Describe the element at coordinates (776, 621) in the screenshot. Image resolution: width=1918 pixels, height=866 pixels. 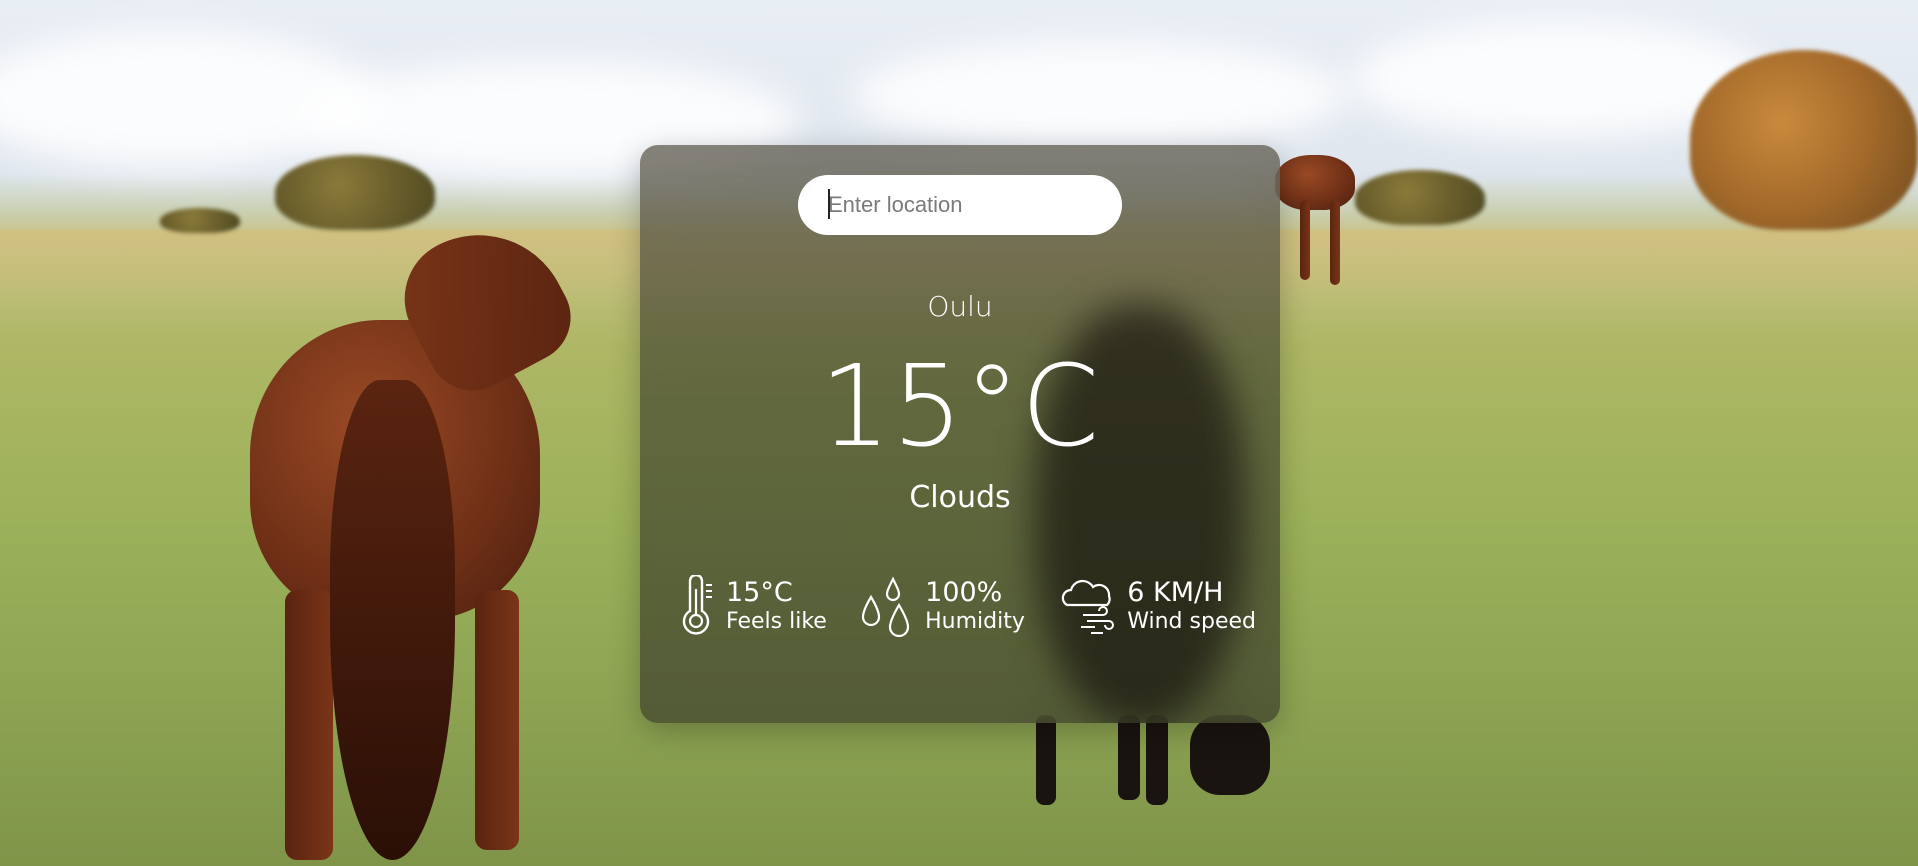
I see `feels-like-label: Feels like` at that location.